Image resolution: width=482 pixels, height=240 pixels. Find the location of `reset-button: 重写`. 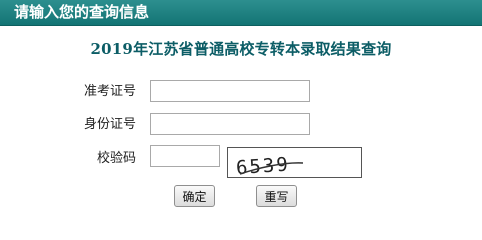

reset-button: 重写 is located at coordinates (276, 196).